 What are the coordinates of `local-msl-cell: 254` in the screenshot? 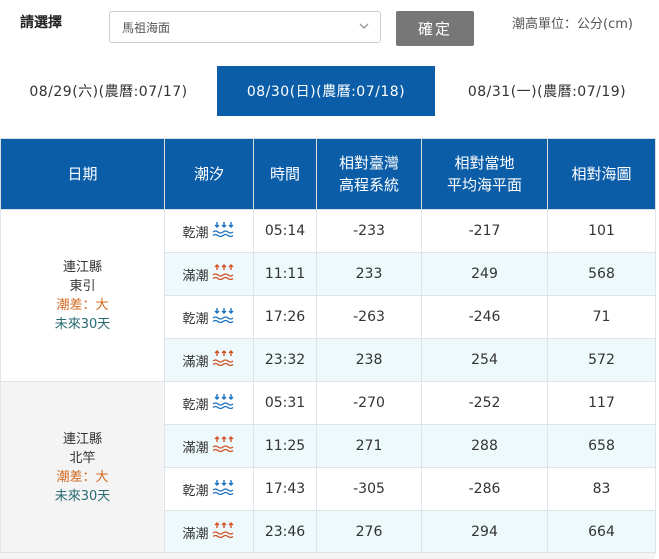 It's located at (484, 360).